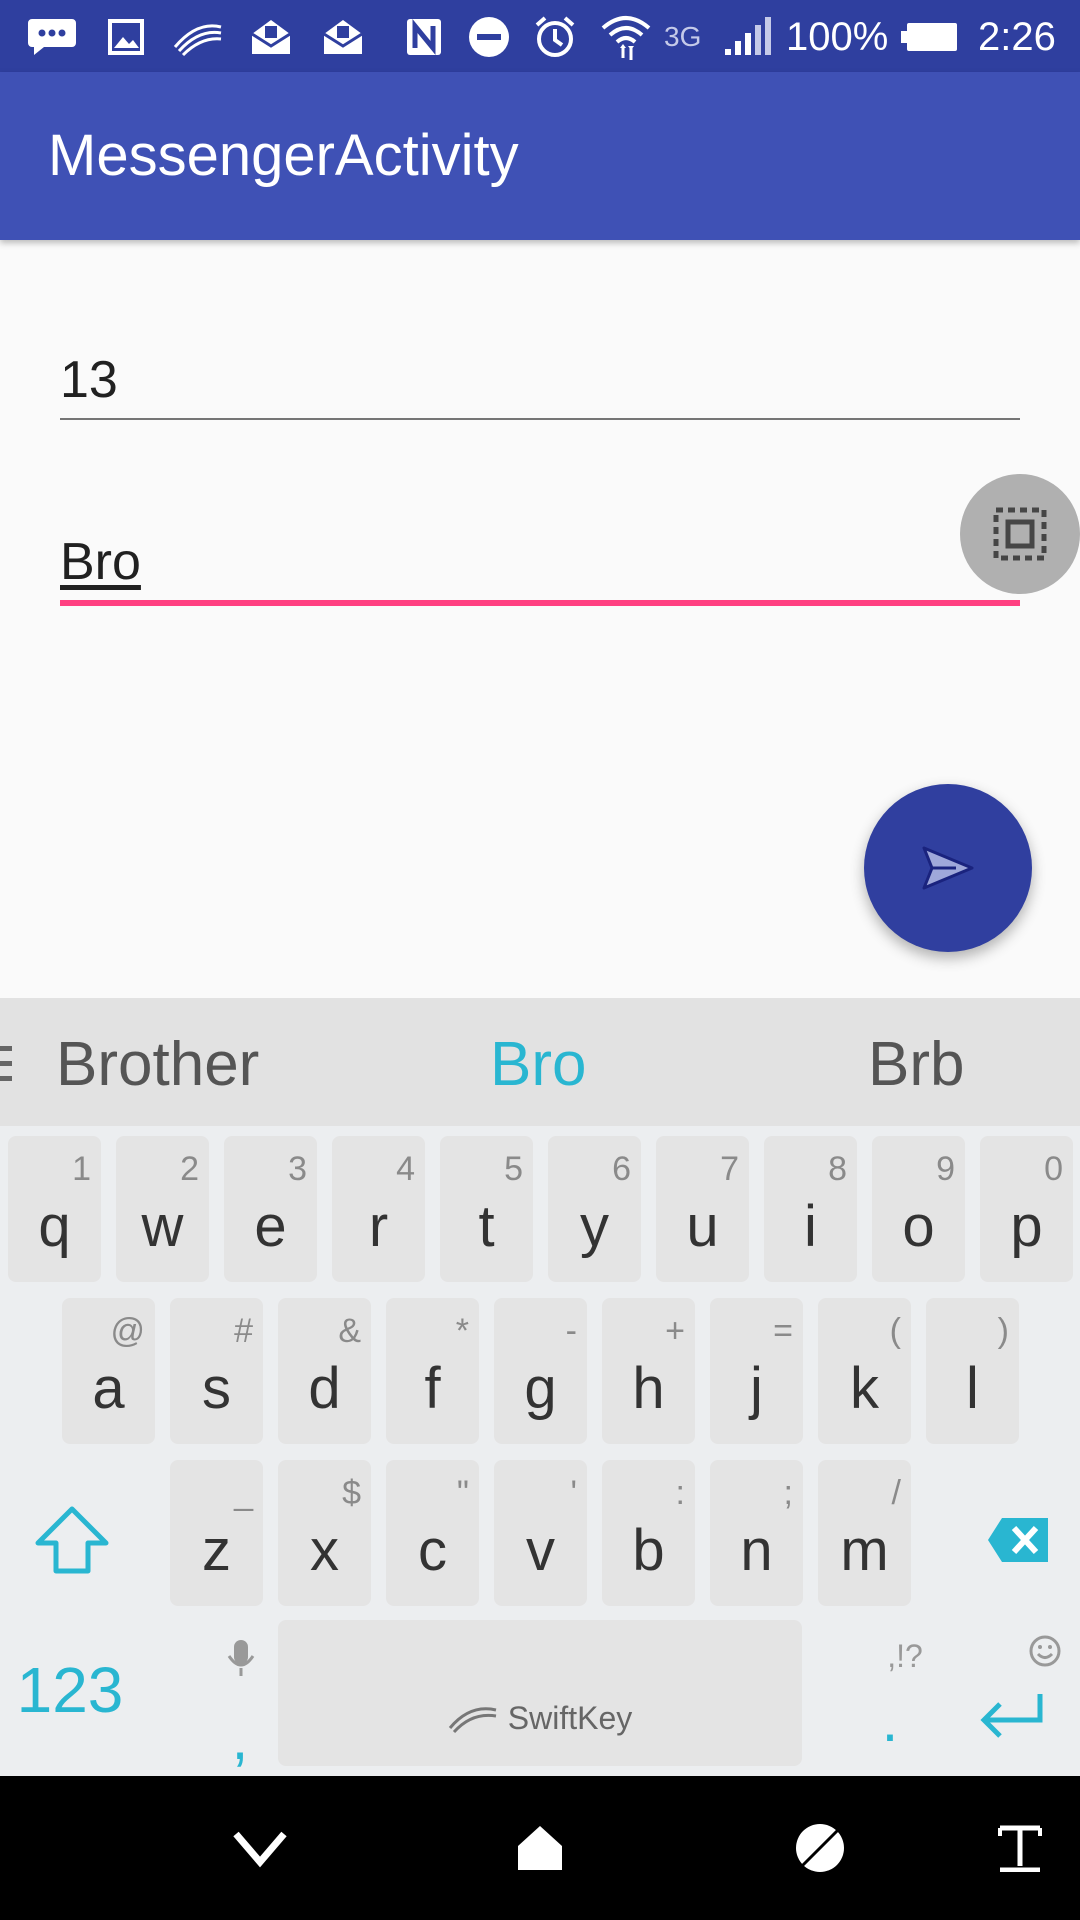 Image resolution: width=1080 pixels, height=1920 pixels. I want to click on key-hint: #, so click(243, 1331).